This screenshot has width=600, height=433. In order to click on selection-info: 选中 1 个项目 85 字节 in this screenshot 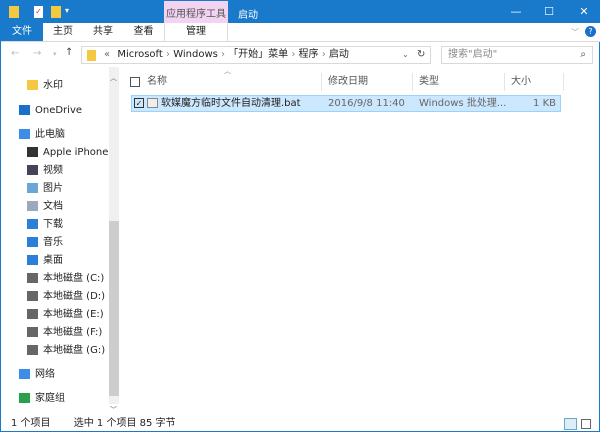, I will do `click(124, 423)`.